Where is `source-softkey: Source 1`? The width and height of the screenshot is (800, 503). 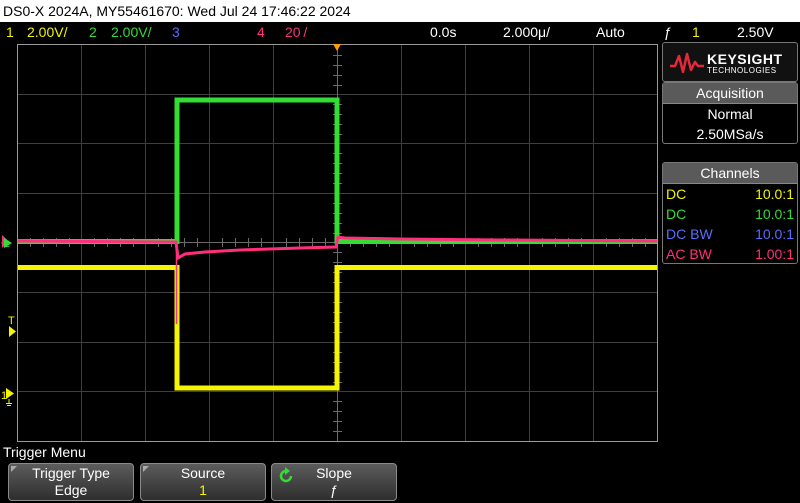
source-softkey: Source 1 is located at coordinates (203, 482).